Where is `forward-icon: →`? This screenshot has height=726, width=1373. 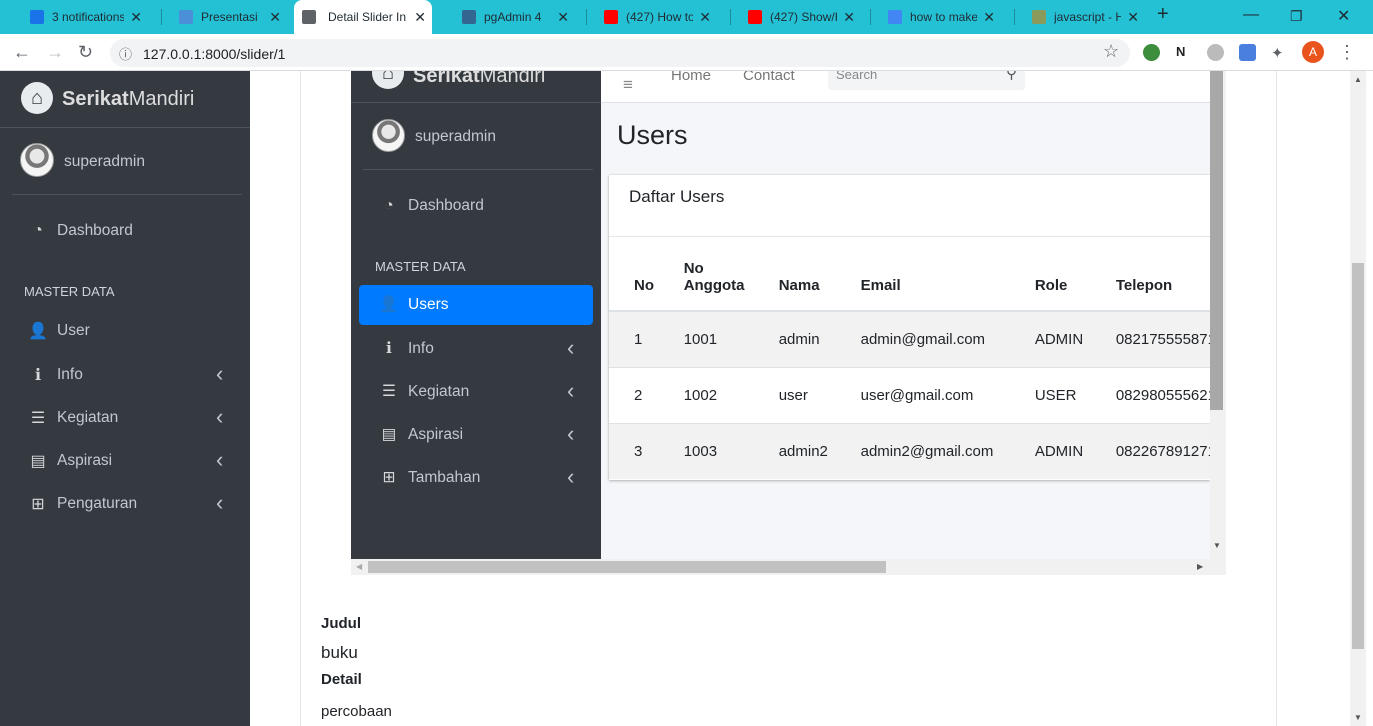 forward-icon: → is located at coordinates (55, 52).